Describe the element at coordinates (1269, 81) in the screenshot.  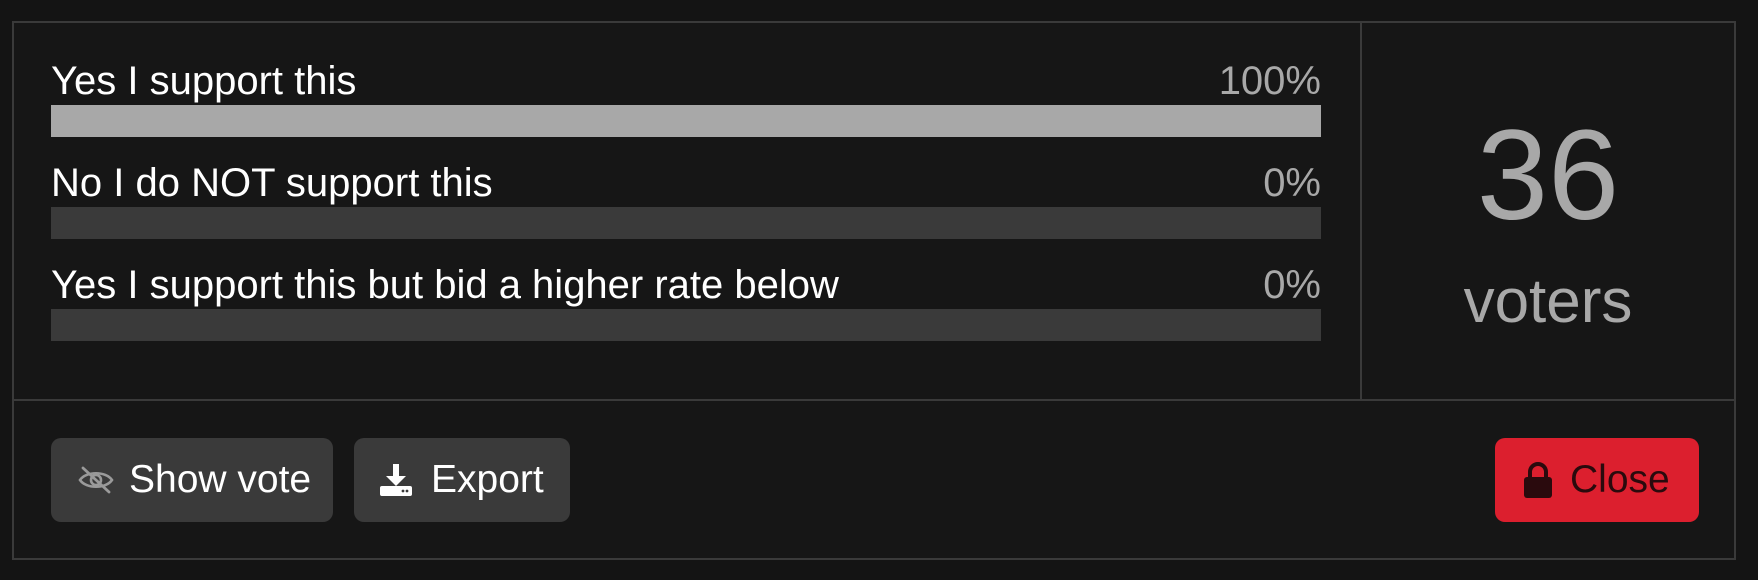
I see `option-percent: 100%` at that location.